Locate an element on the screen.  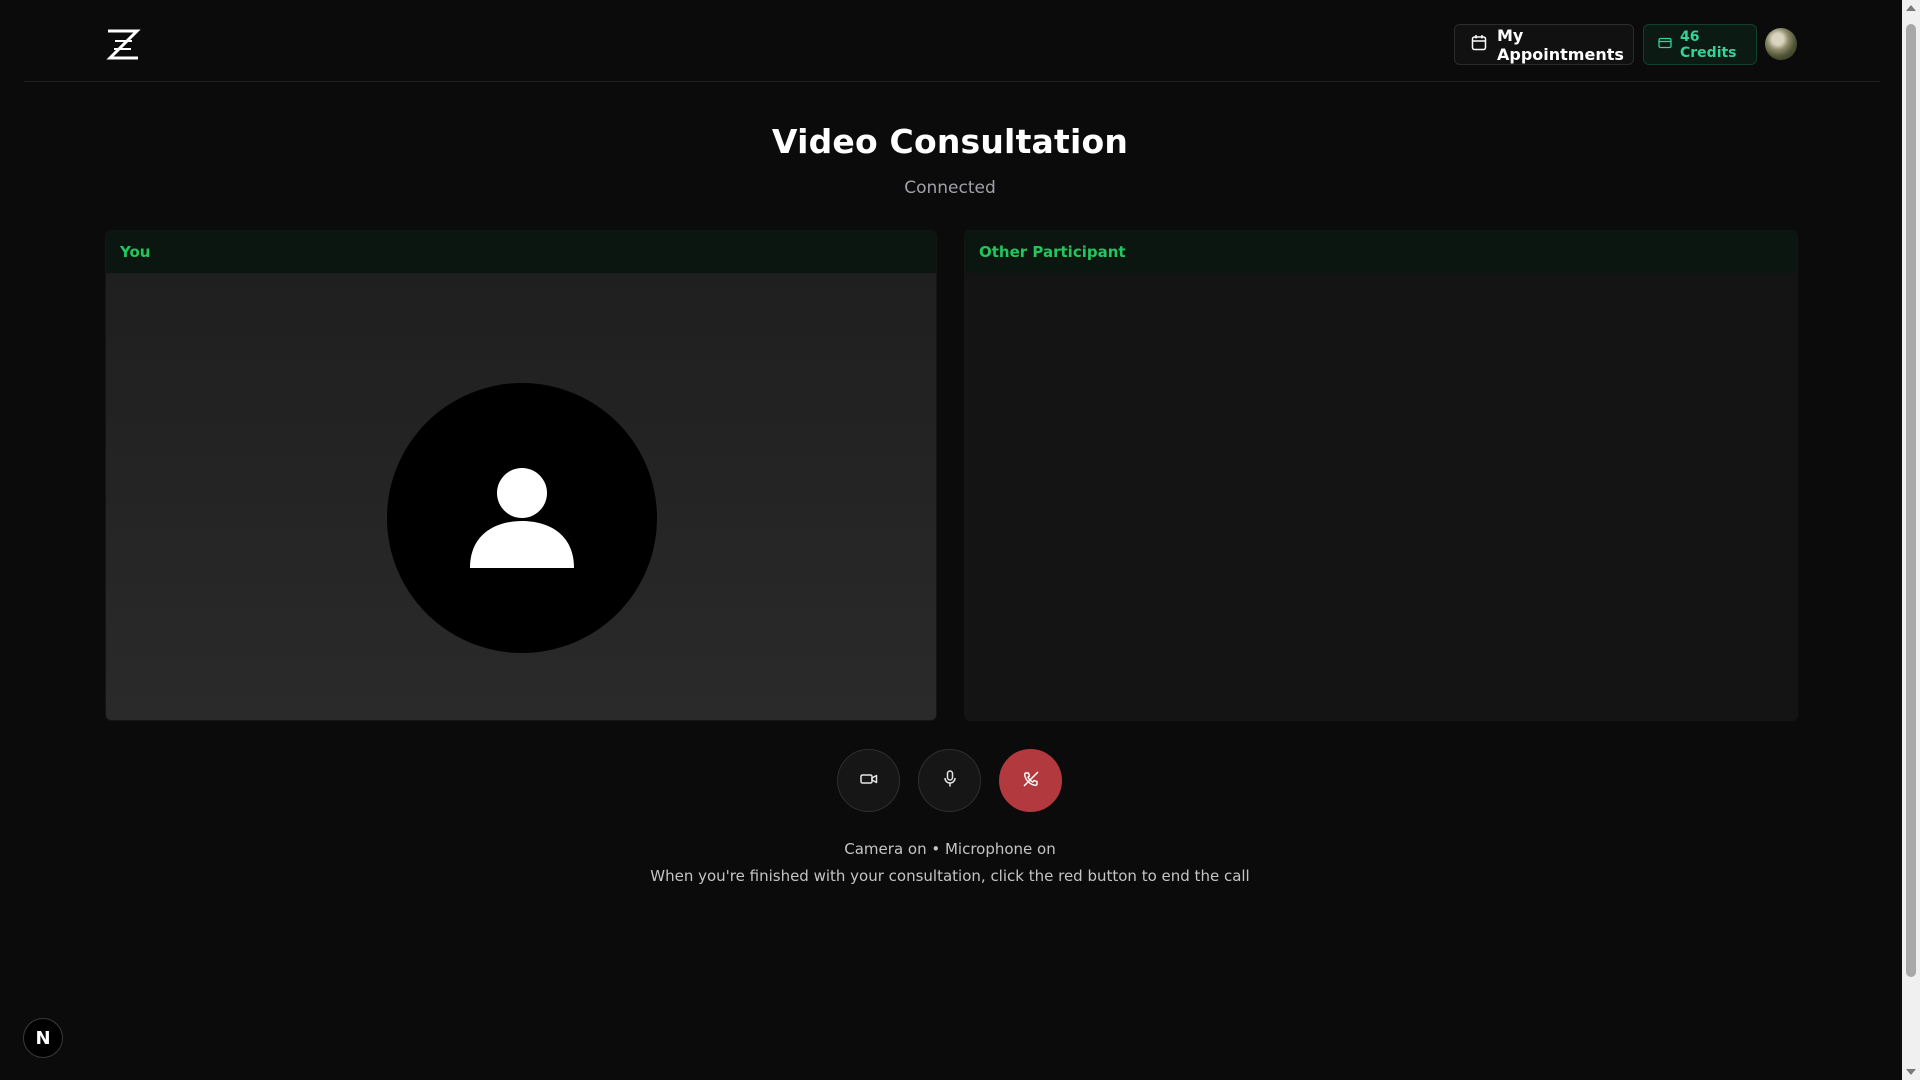
user-placeholder-icon is located at coordinates (522, 518).